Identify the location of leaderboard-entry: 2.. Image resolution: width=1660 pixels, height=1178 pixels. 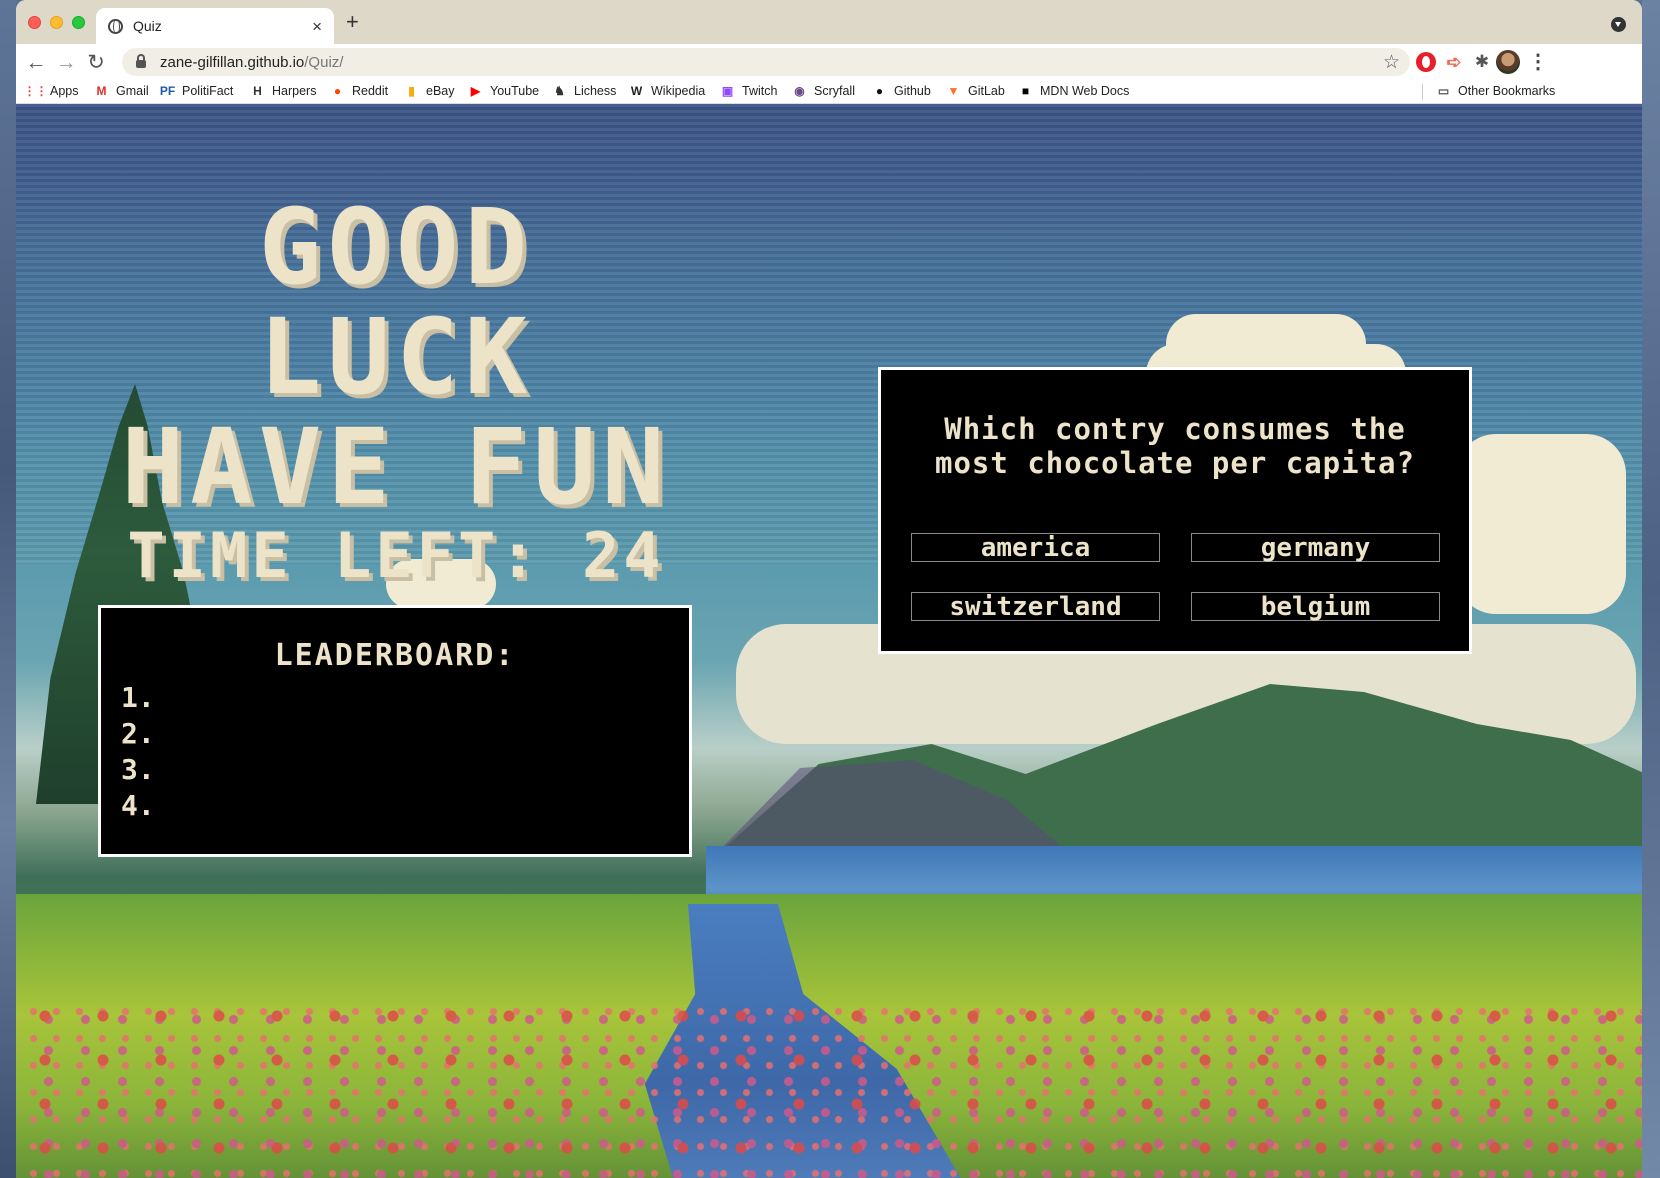
(138, 733).